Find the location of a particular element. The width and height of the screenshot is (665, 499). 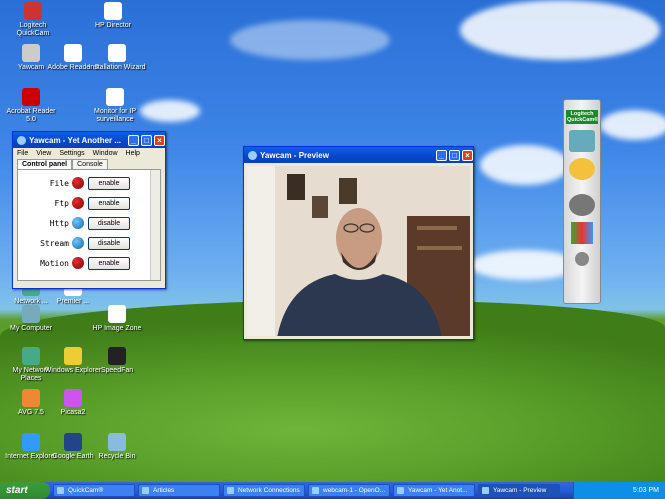

taskbar-item: QuickCam® is located at coordinates (94, 490).